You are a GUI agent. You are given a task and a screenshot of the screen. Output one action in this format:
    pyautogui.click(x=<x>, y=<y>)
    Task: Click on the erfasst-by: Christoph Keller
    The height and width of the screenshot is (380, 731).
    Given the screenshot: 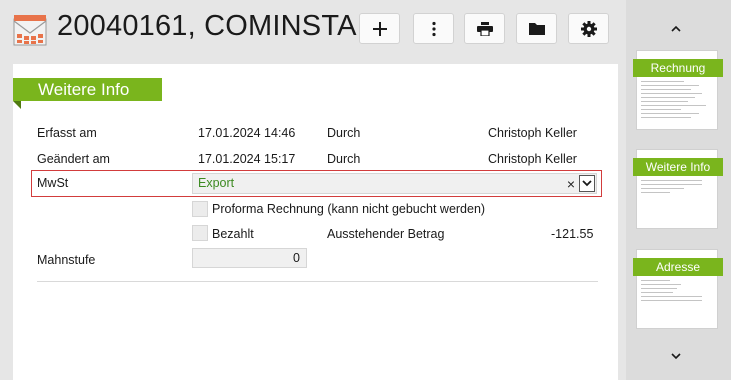 What is the action you would take?
    pyautogui.click(x=532, y=133)
    